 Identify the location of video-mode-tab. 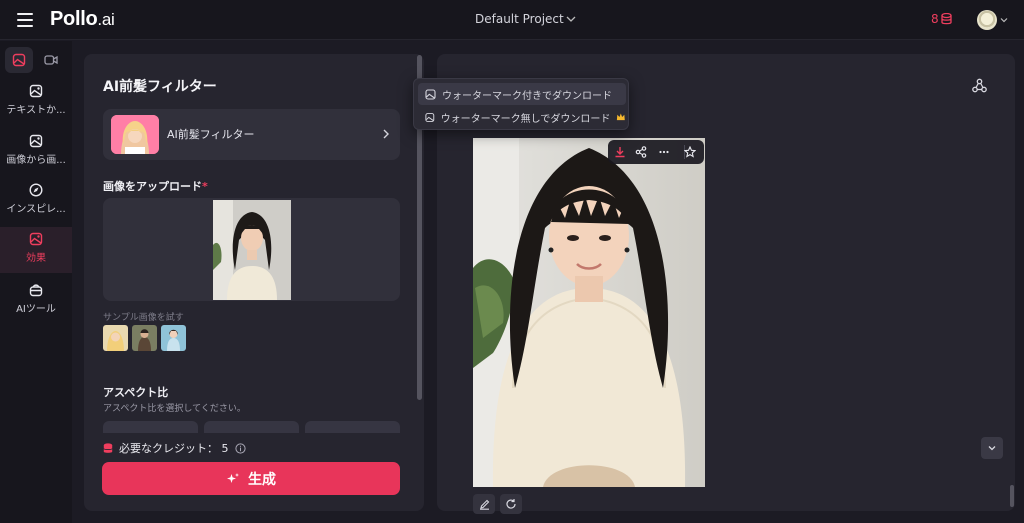
(51, 60).